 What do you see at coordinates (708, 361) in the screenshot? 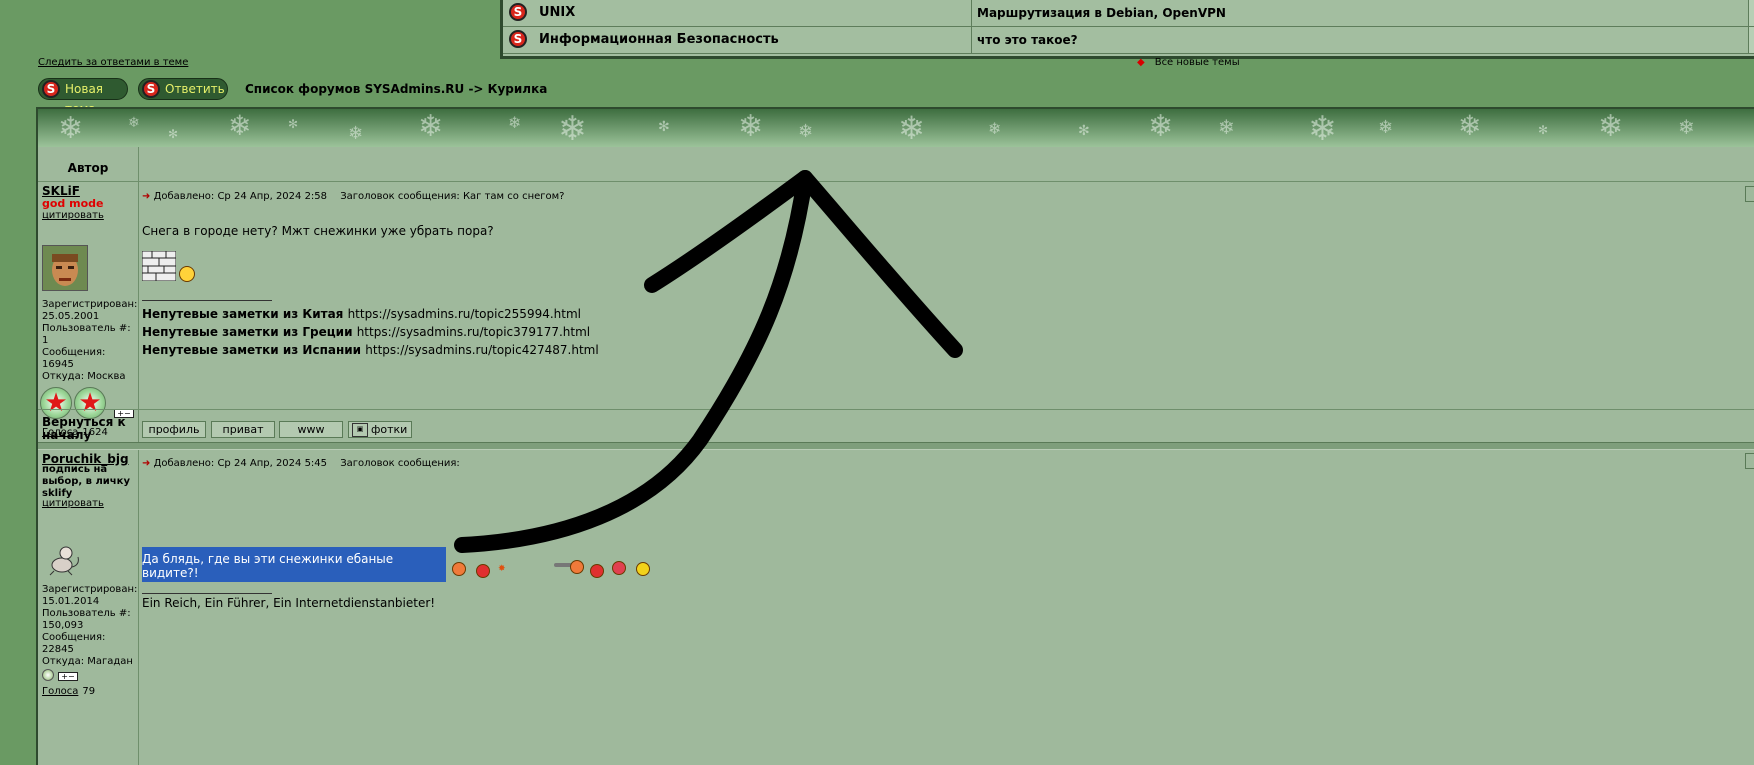
I see `drawn-arrow-annotation` at bounding box center [708, 361].